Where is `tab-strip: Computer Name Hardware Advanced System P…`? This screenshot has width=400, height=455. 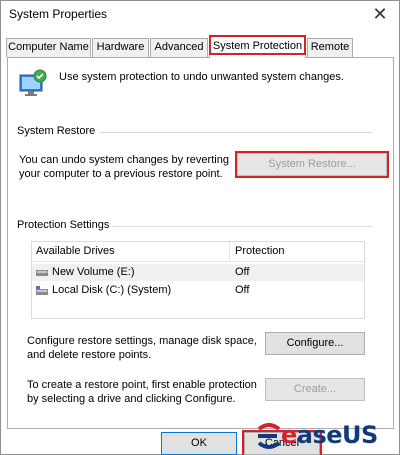
tab-strip: Computer Name Hardware Advanced System P… is located at coordinates (201, 47).